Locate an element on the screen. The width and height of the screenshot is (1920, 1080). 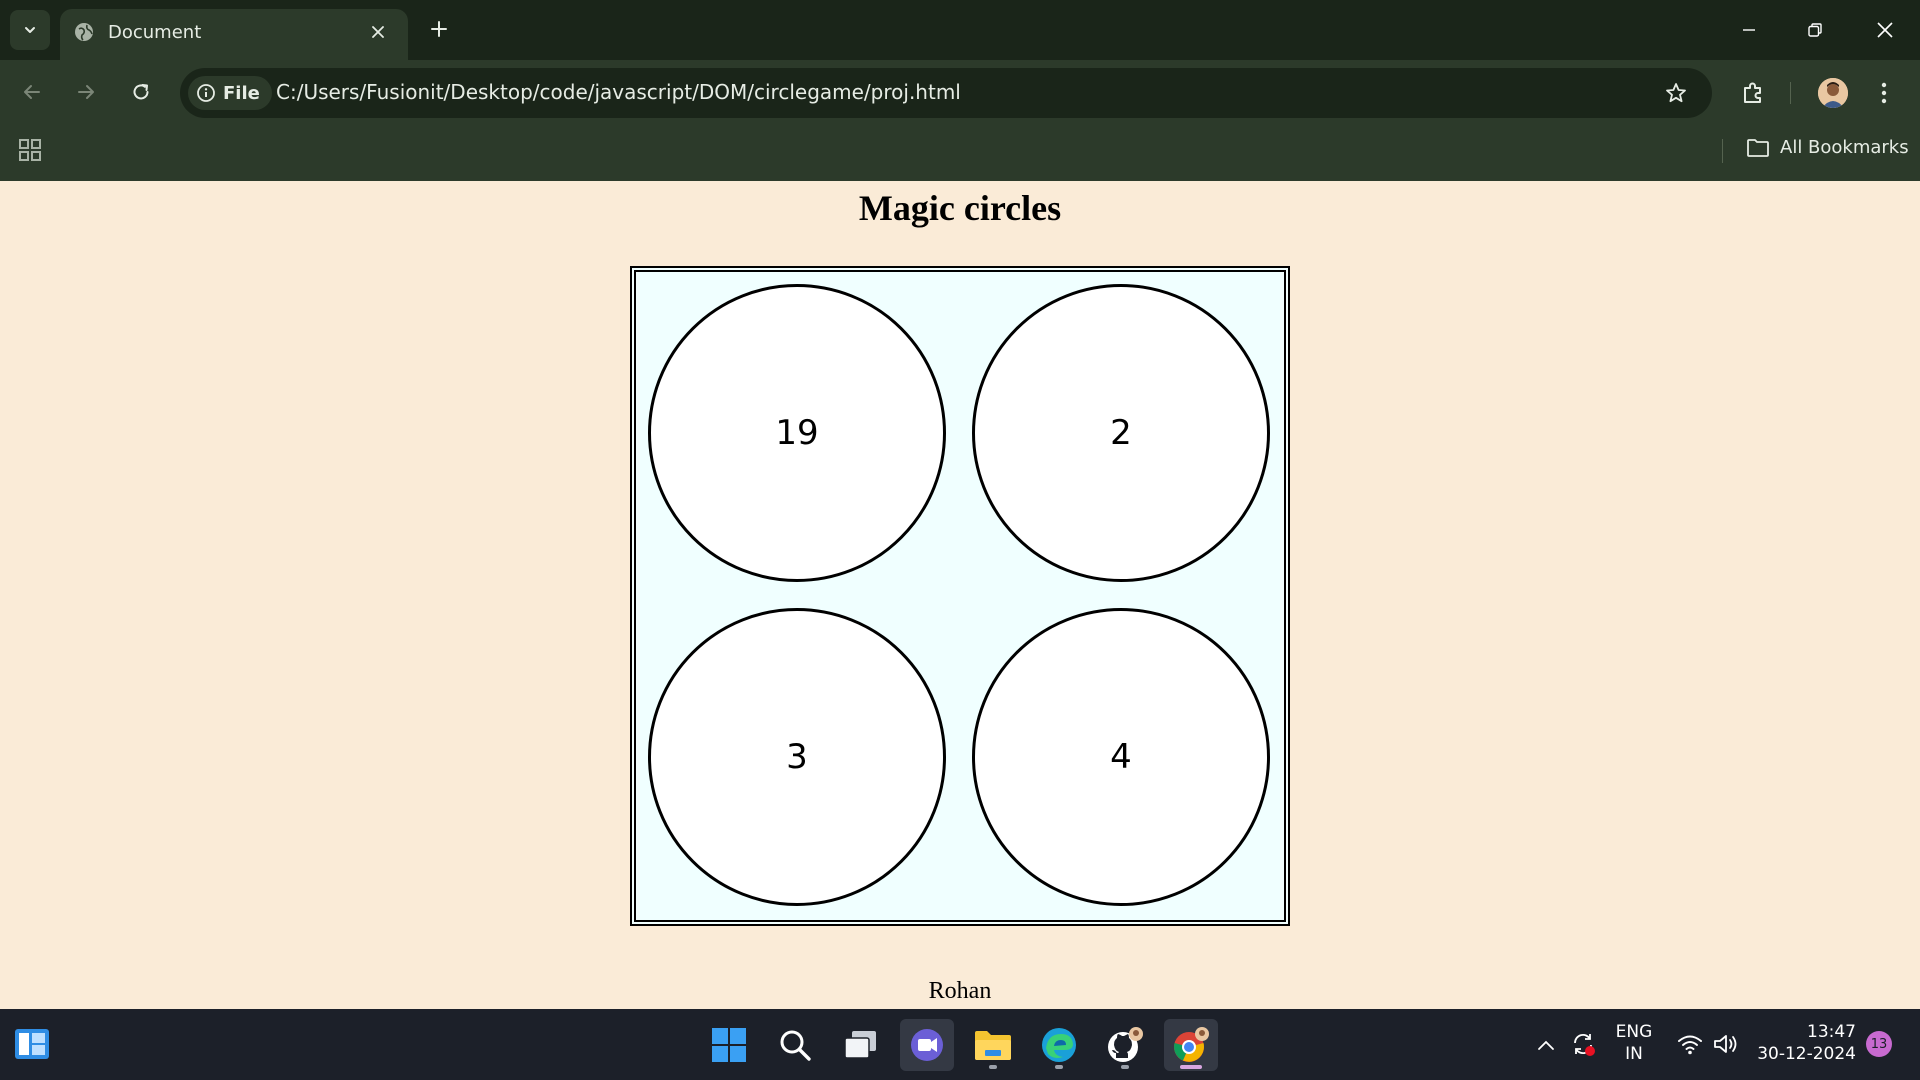
forward-button is located at coordinates (86, 92).